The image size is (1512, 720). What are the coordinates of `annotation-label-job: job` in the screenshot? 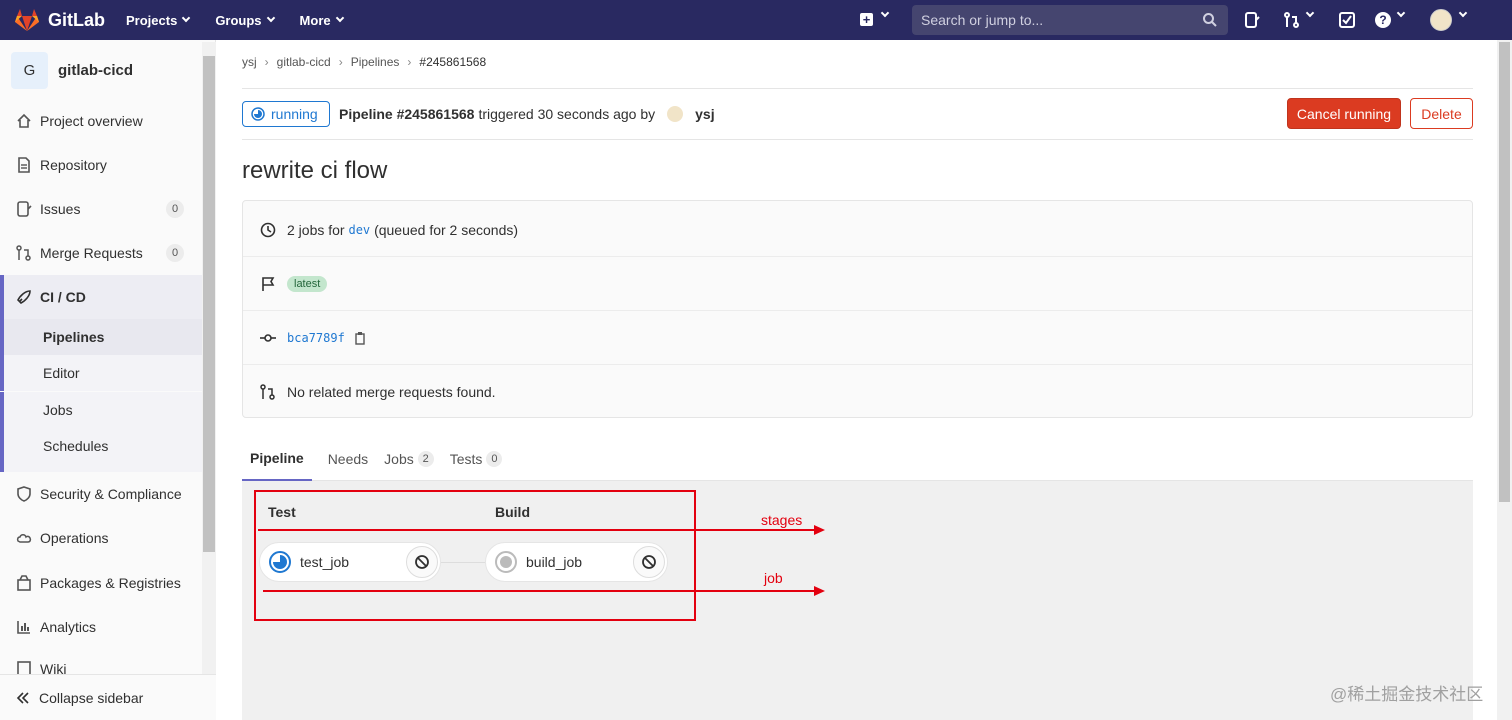 It's located at (773, 578).